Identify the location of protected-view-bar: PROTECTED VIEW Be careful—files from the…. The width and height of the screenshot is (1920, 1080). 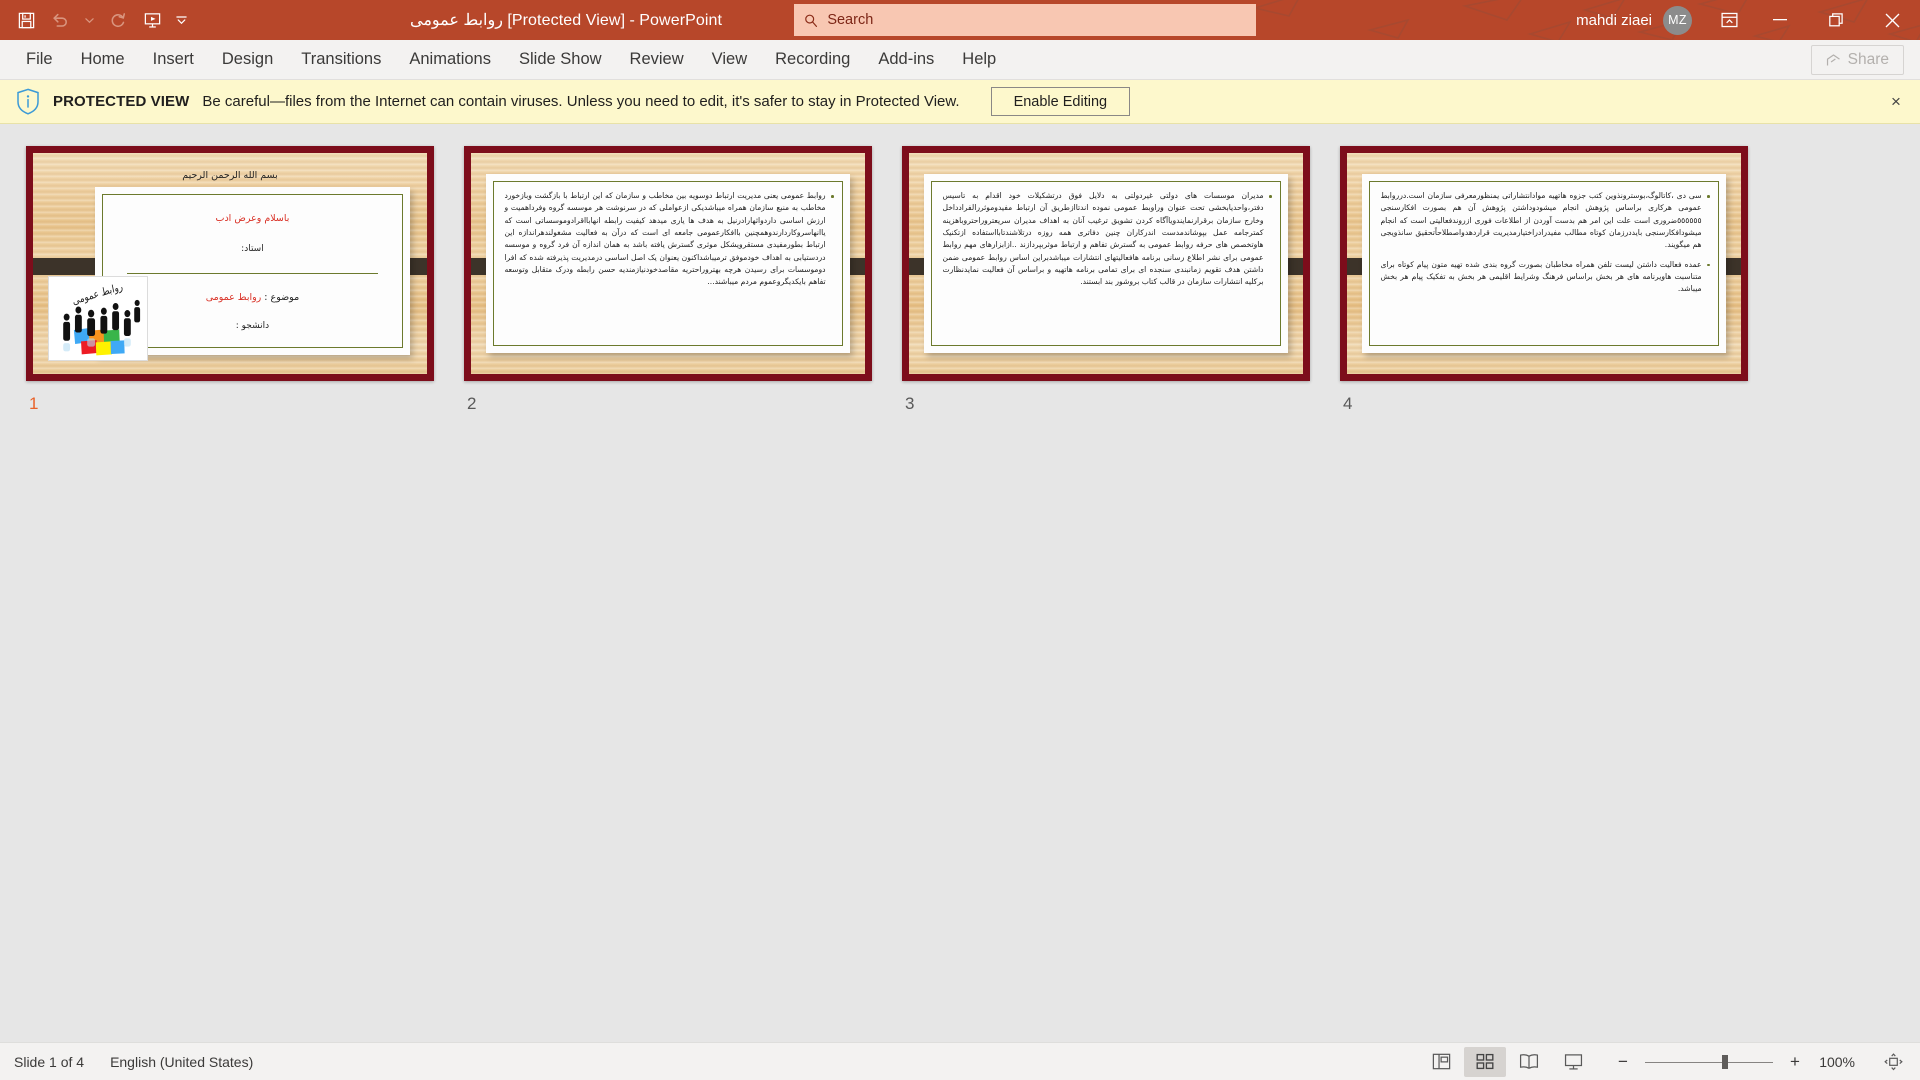
(960, 102).